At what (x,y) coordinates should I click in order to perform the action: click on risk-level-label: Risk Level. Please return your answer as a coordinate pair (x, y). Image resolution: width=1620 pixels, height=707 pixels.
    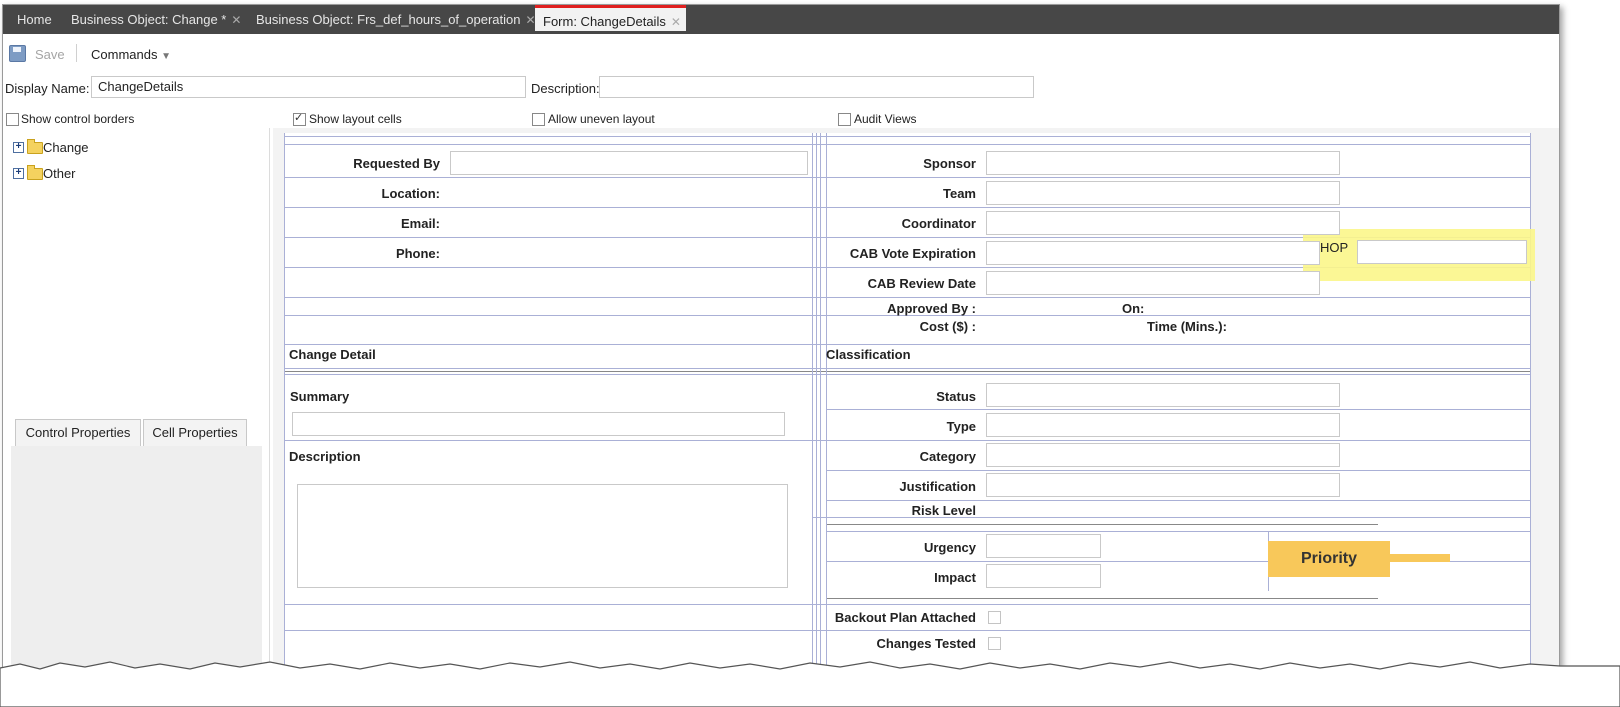
    Looking at the image, I should click on (943, 510).